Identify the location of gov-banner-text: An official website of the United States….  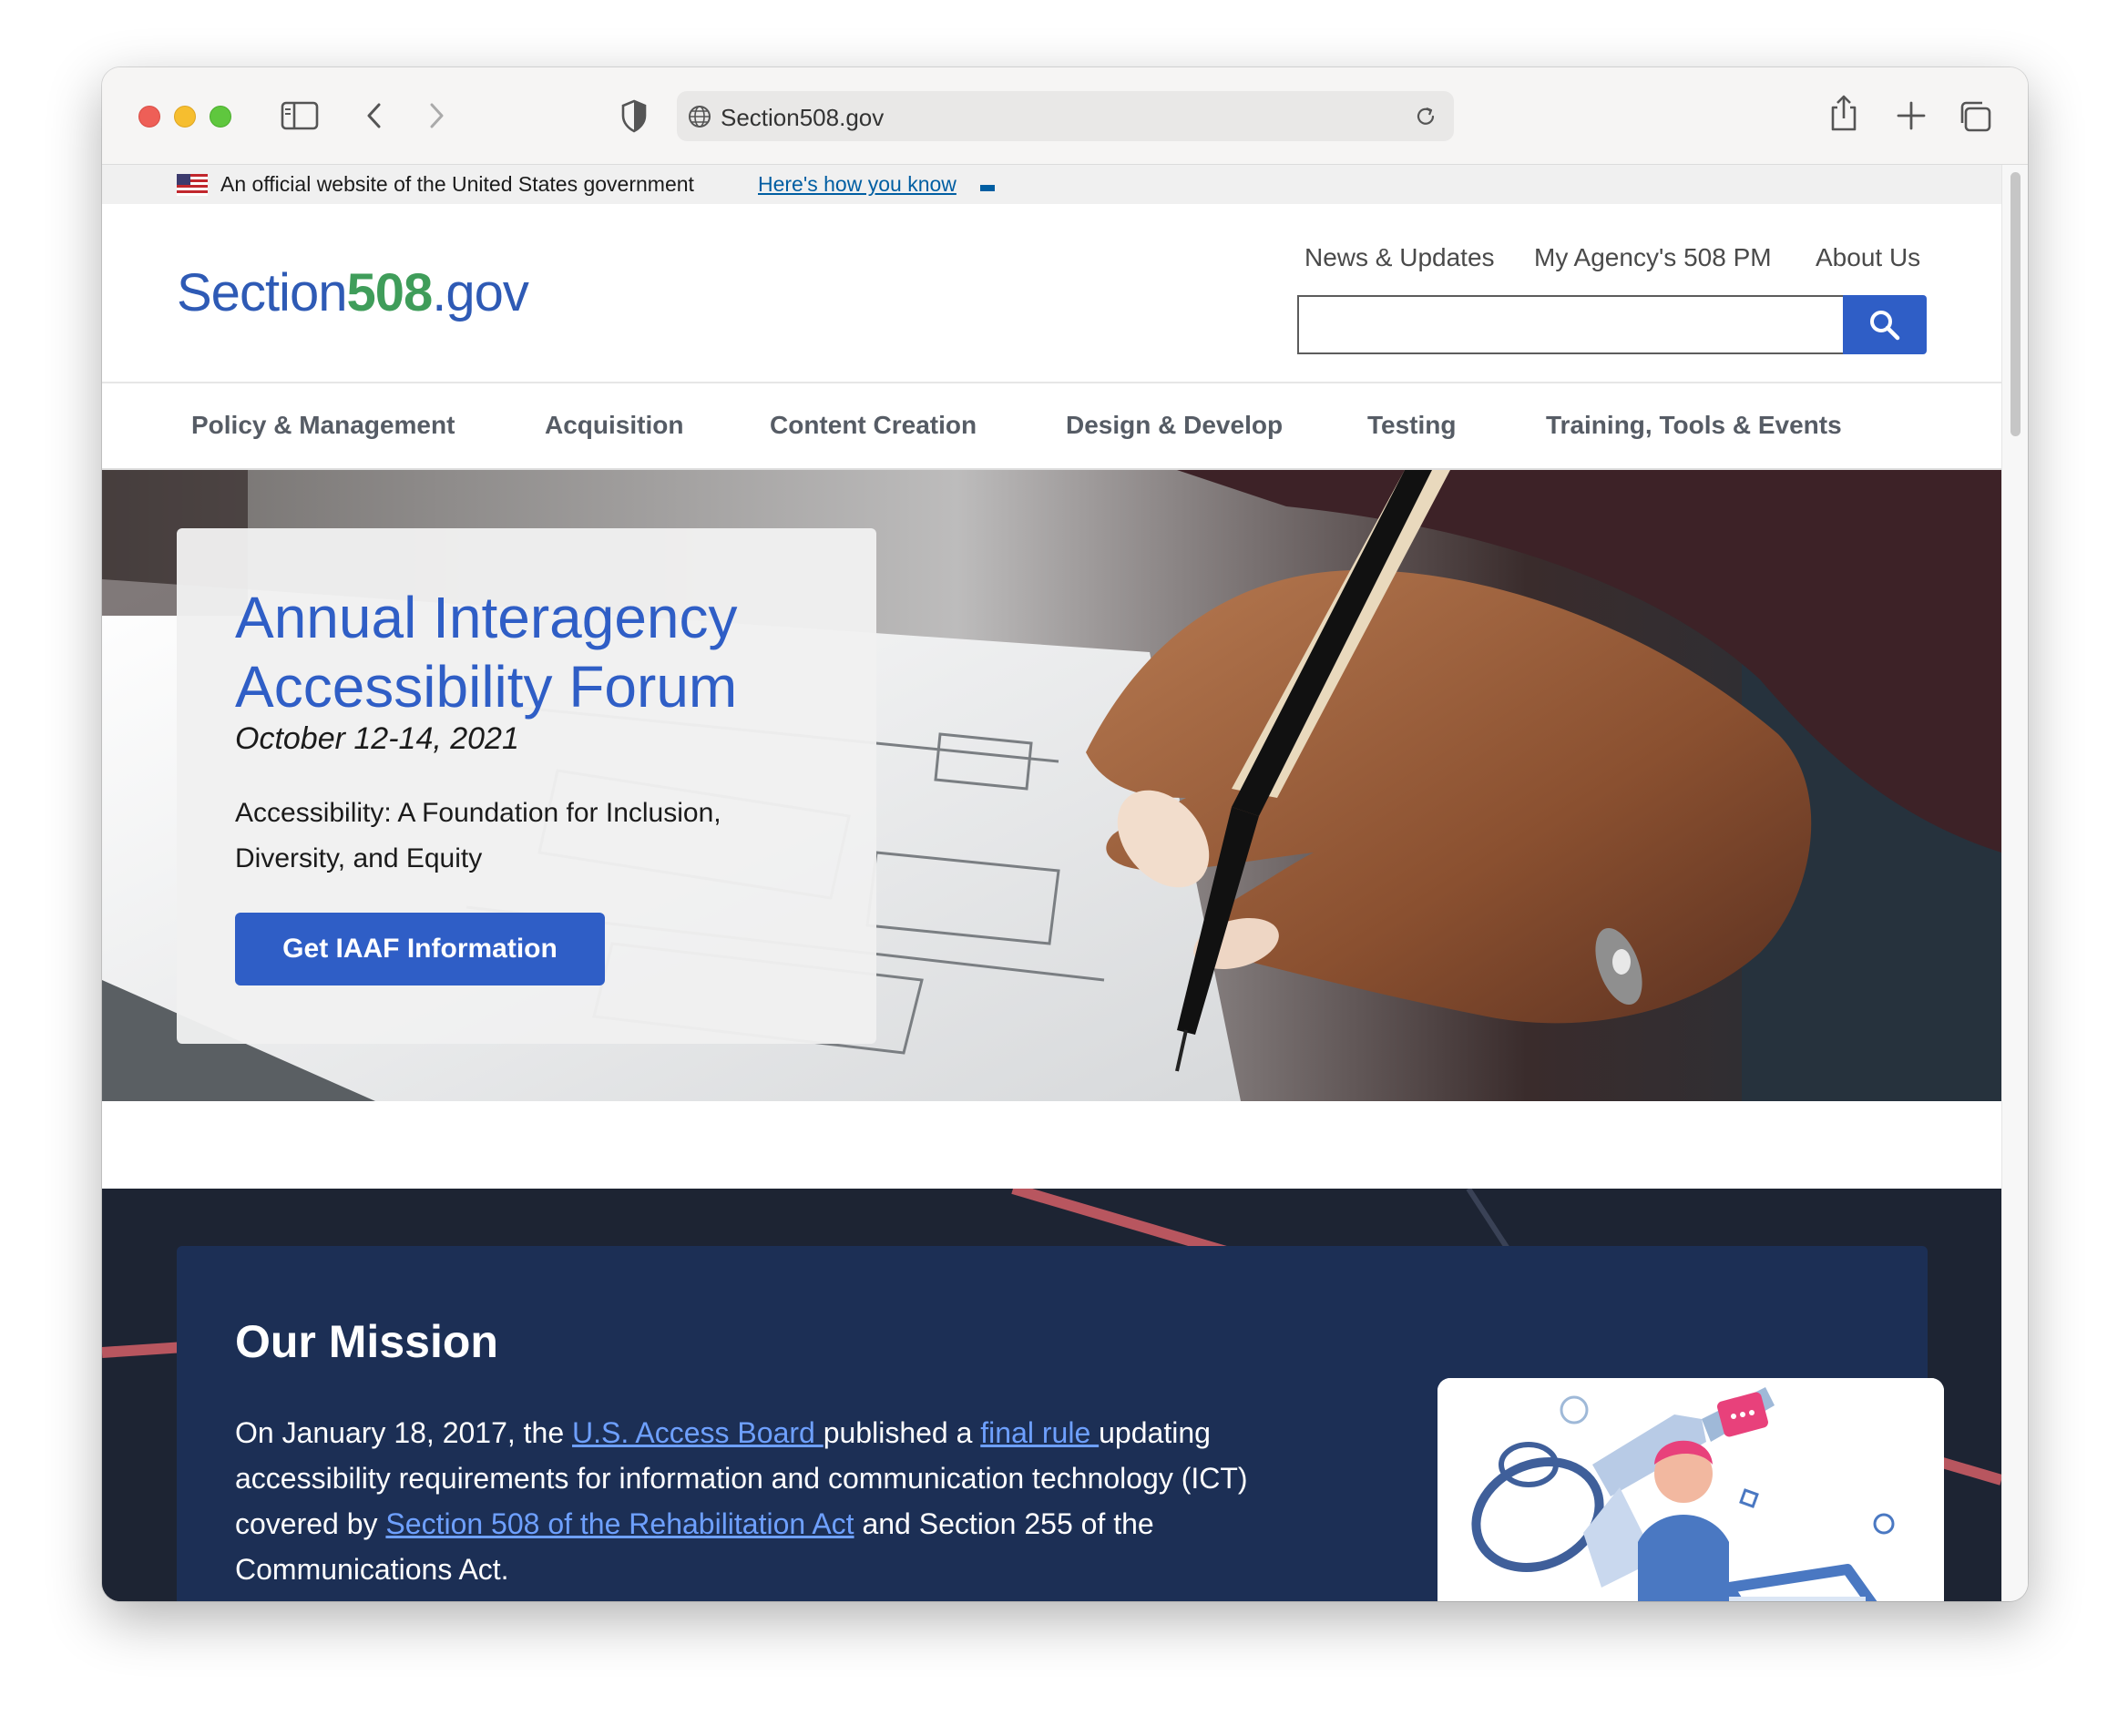
(457, 184).